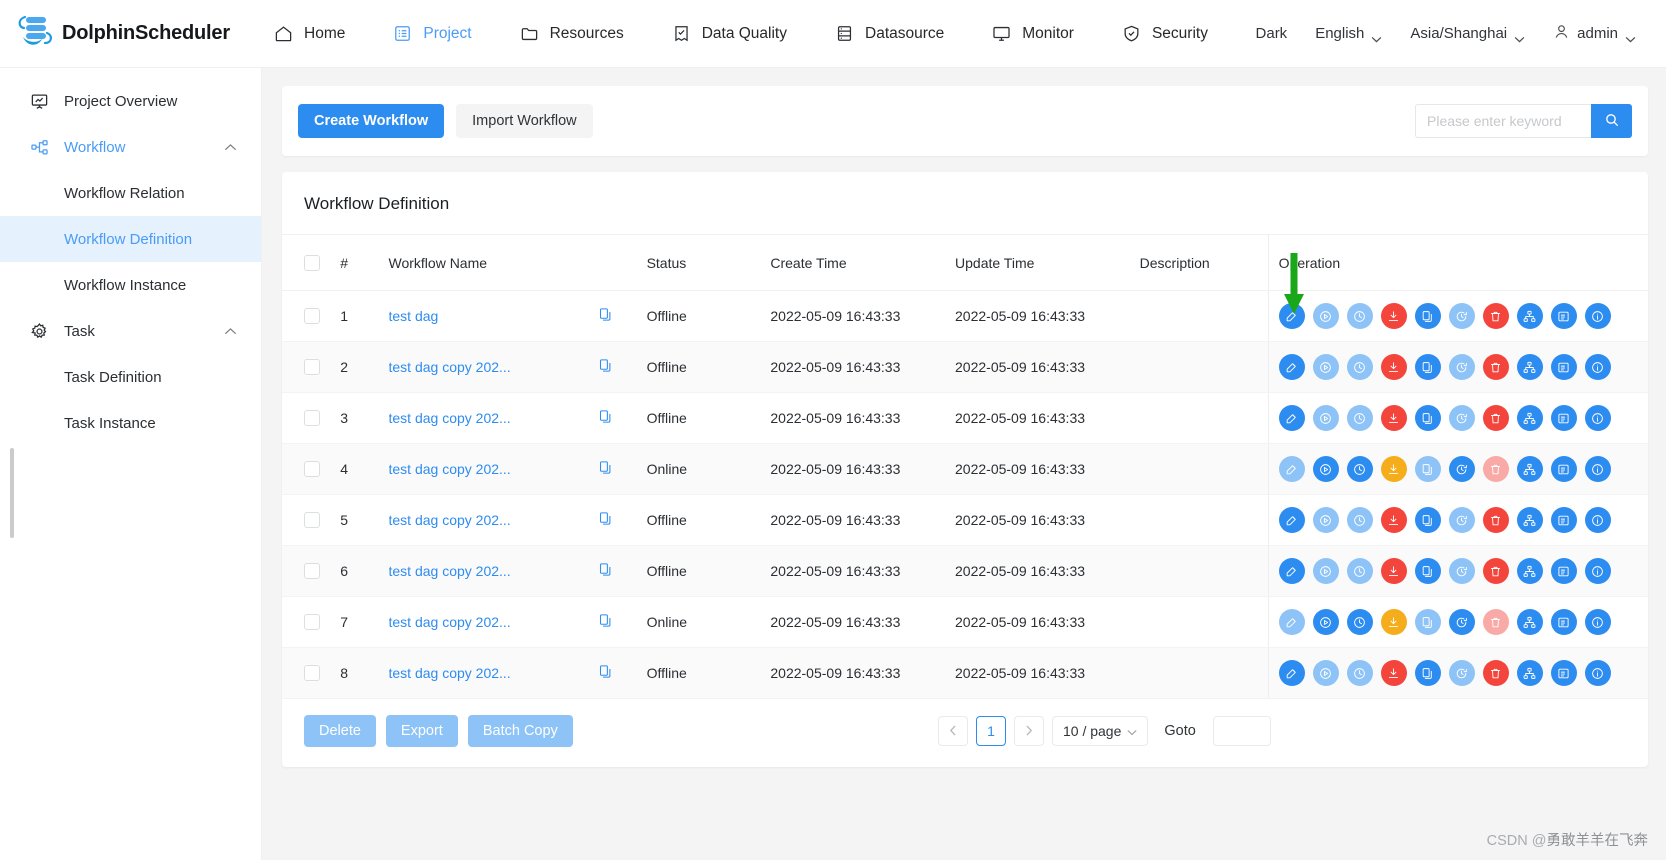  What do you see at coordinates (12, 493) in the screenshot?
I see `sidebar-scrollbar` at bounding box center [12, 493].